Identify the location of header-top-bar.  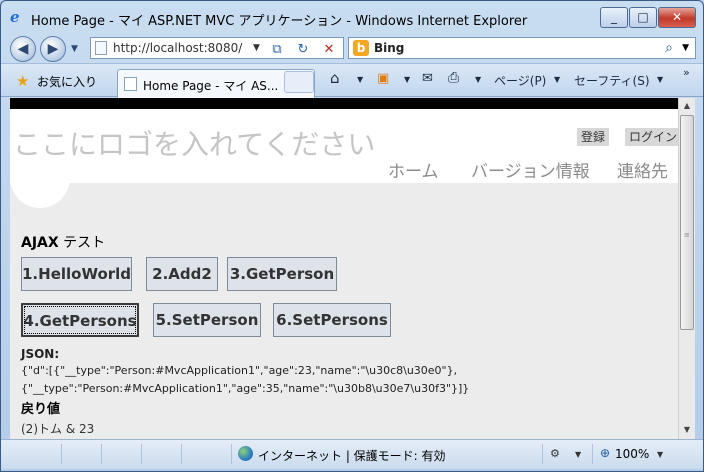
(344, 103).